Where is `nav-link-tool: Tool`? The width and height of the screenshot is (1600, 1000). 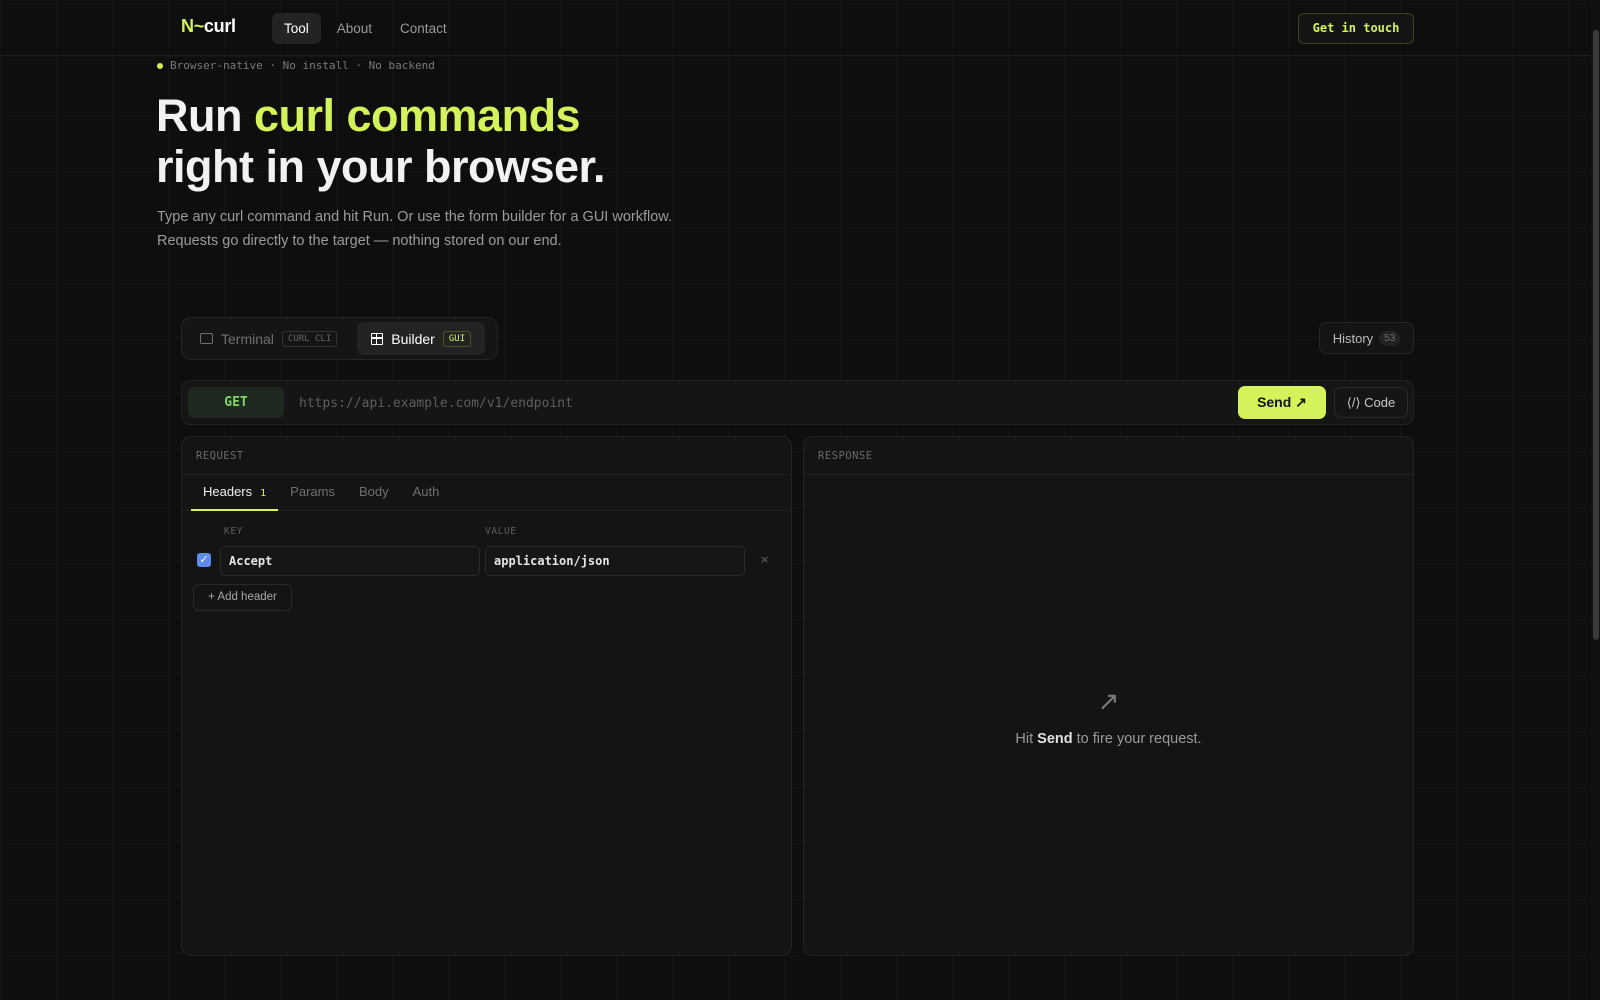
nav-link-tool: Tool is located at coordinates (296, 28).